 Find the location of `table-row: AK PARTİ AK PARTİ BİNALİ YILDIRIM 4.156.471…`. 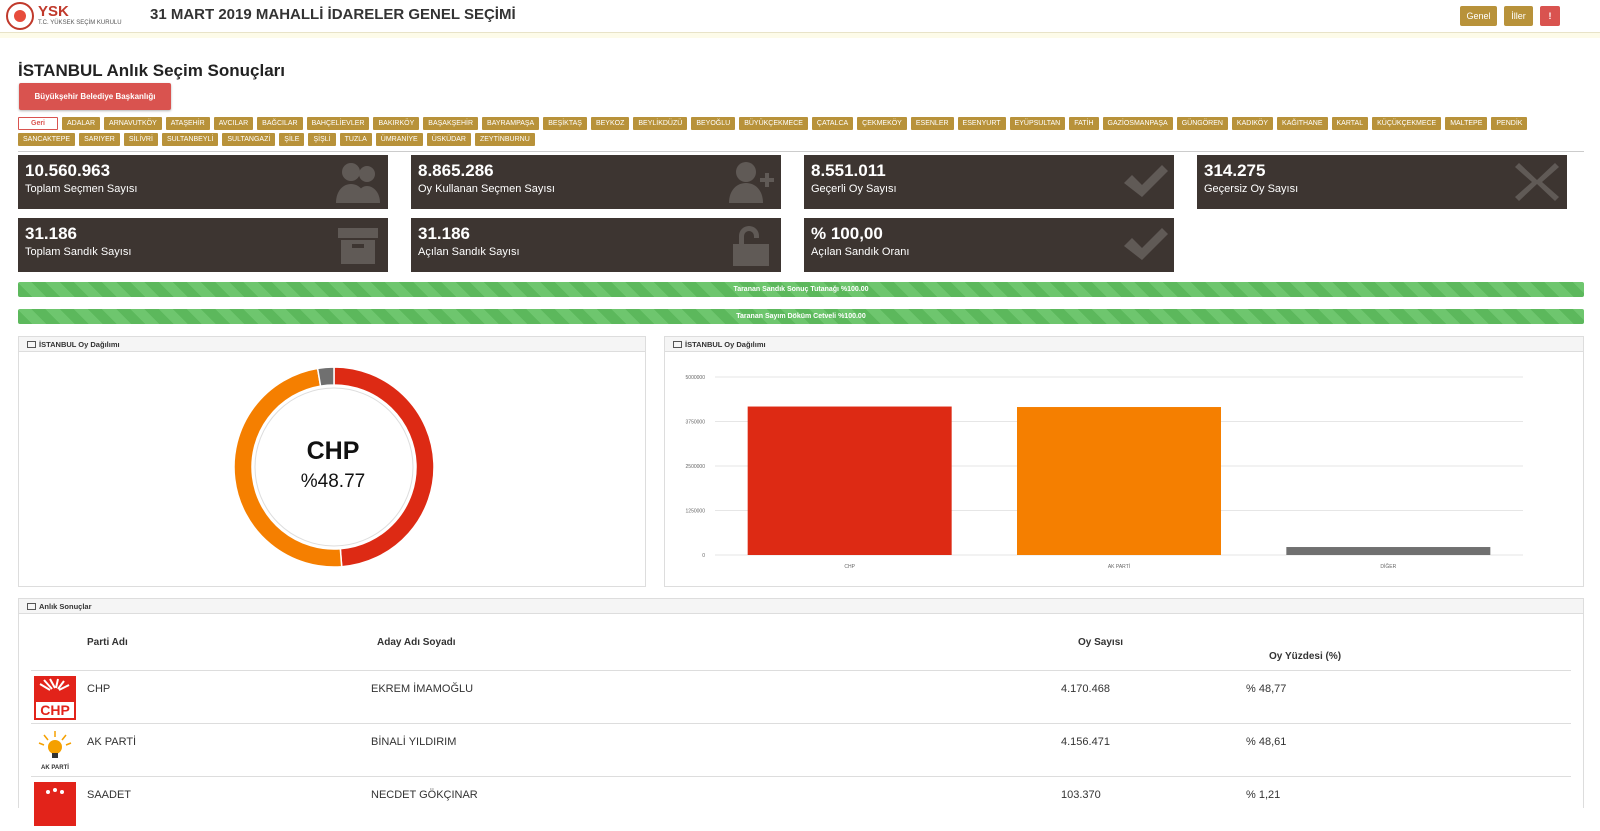

table-row: AK PARTİ AK PARTİ BİNALİ YILDIRIM 4.156.471… is located at coordinates (801, 749).